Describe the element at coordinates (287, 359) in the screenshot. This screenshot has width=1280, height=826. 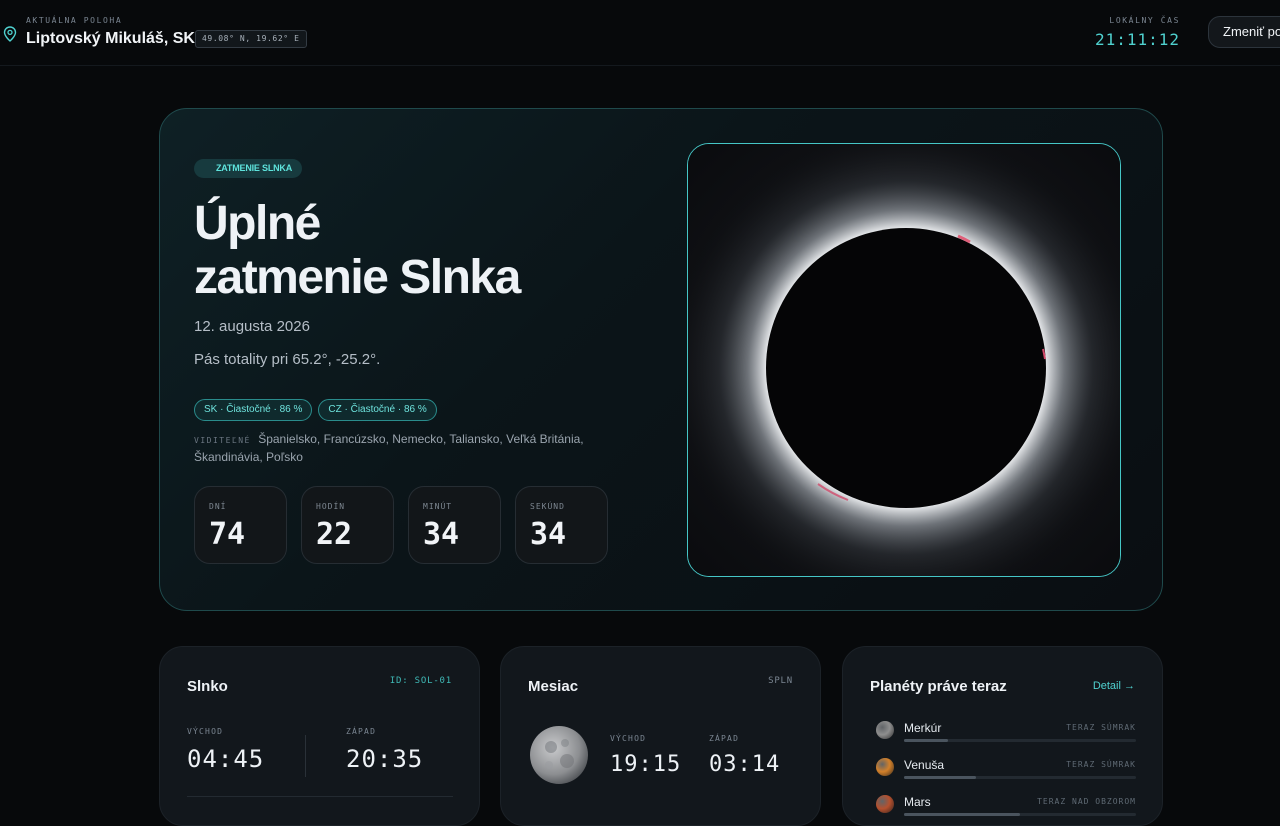
I see `totality-path: Pás totality pri 65.2°, -25.2°.` at that location.